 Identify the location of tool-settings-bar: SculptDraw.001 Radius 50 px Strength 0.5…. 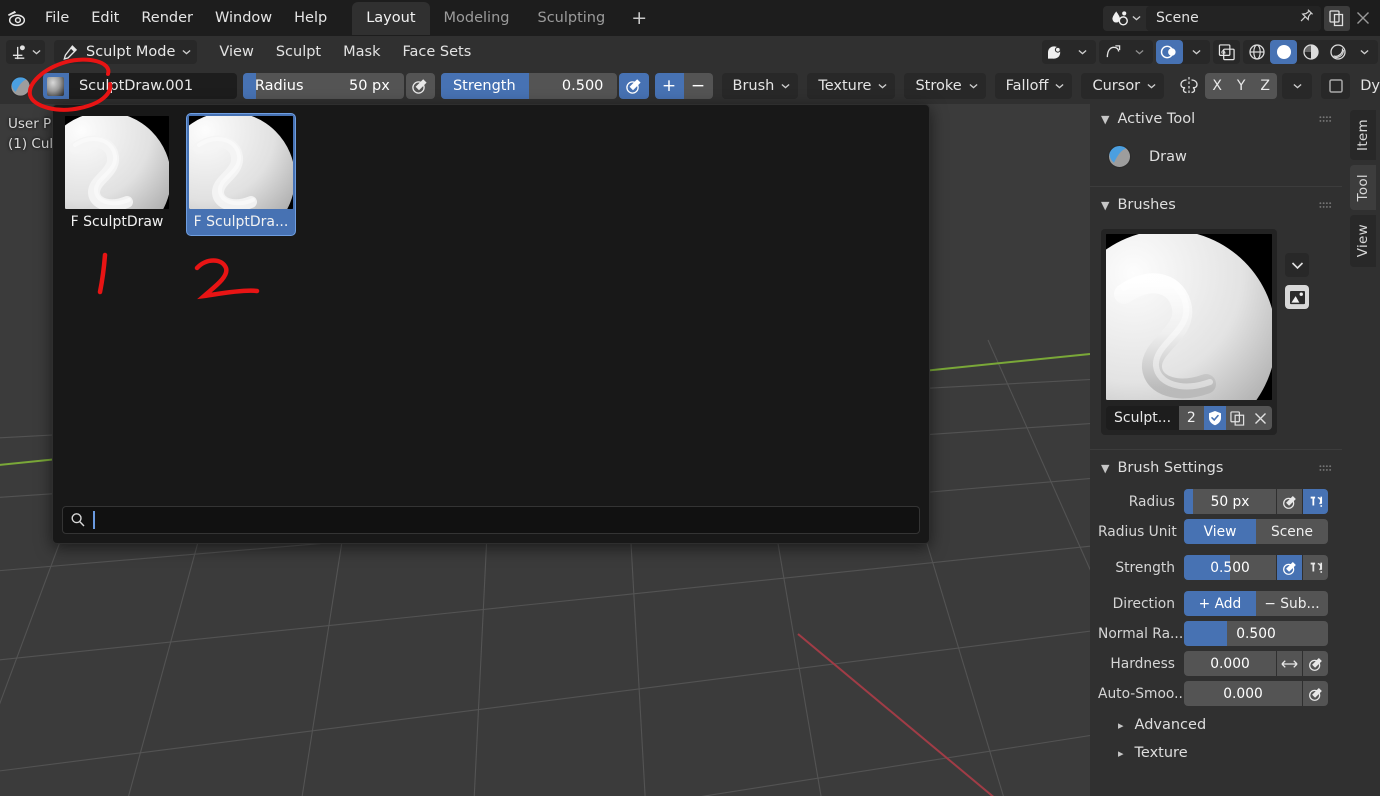
(690, 86).